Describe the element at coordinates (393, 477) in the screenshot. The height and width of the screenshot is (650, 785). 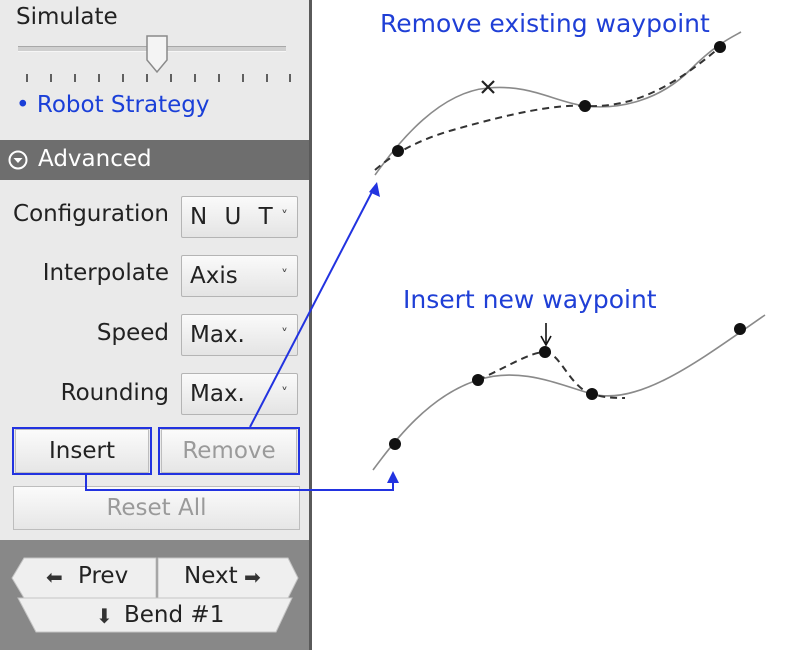
I see `arrow-head-icon` at that location.